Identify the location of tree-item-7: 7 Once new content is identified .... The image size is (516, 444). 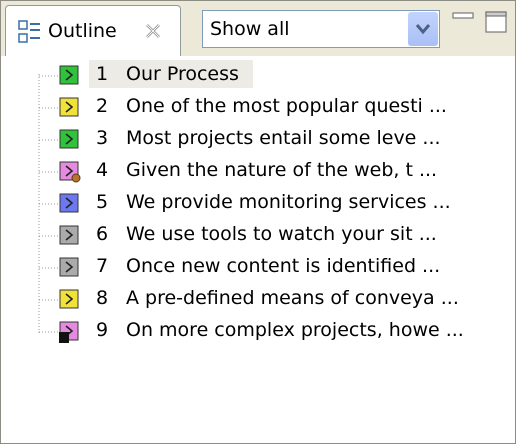
(241, 266).